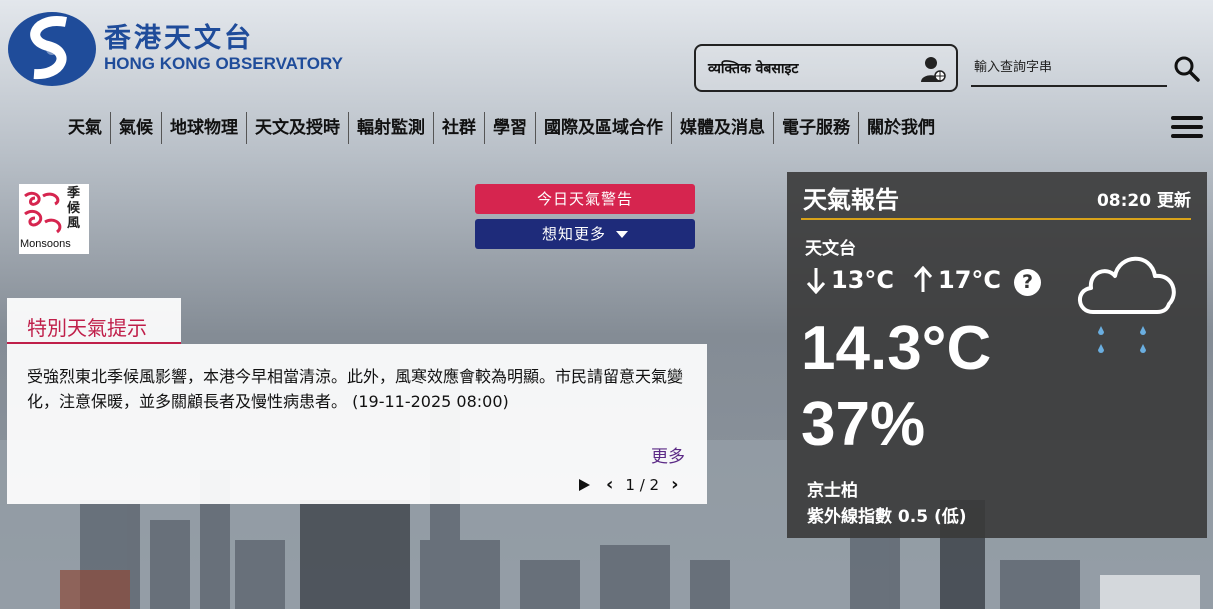 This screenshot has width=1213, height=609. I want to click on weather-warning-button: 今日天氣警告, so click(585, 199).